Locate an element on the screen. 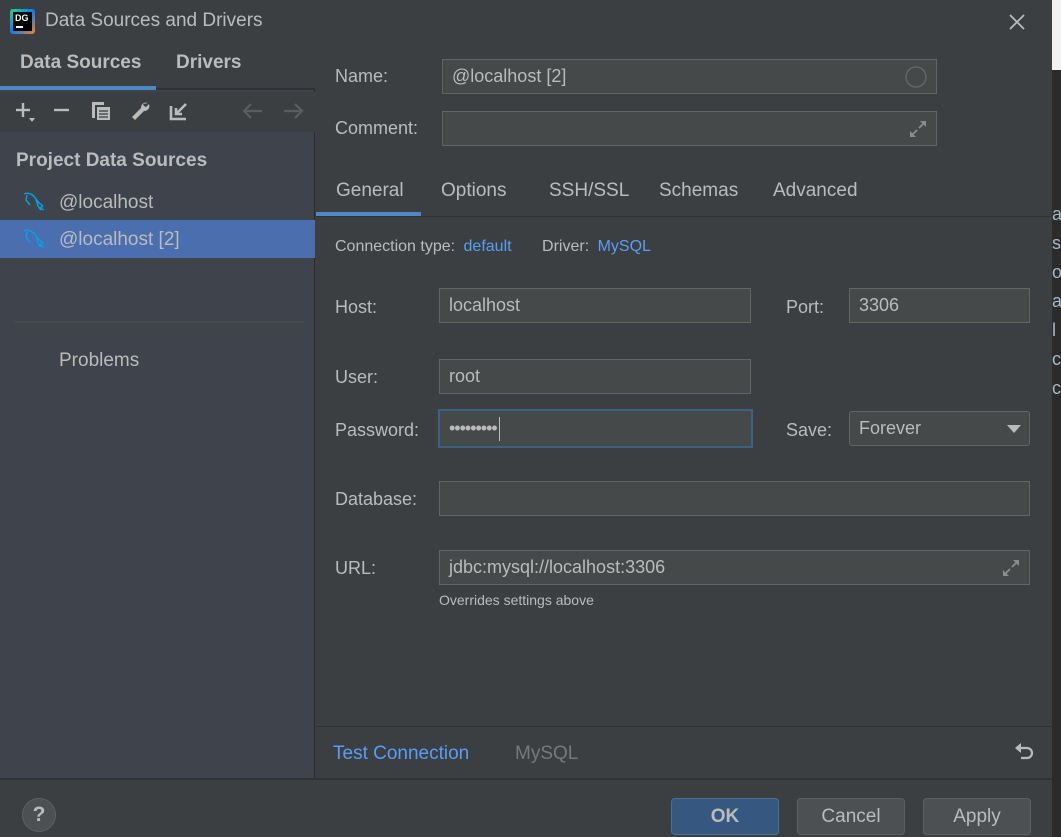 Image resolution: width=1061 pixels, height=837 pixels. connection-info-row: Connection type: default Driver: MySQL is located at coordinates (495, 247).